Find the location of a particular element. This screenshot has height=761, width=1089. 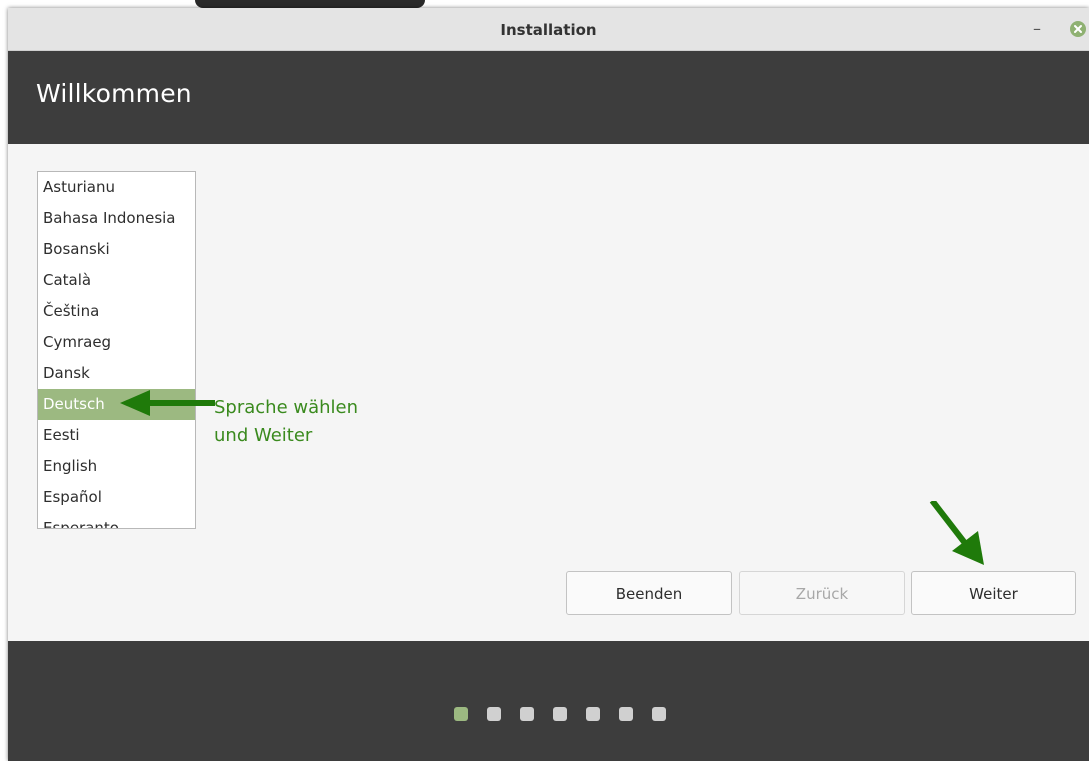

arrow-left-icon is located at coordinates (167, 403).